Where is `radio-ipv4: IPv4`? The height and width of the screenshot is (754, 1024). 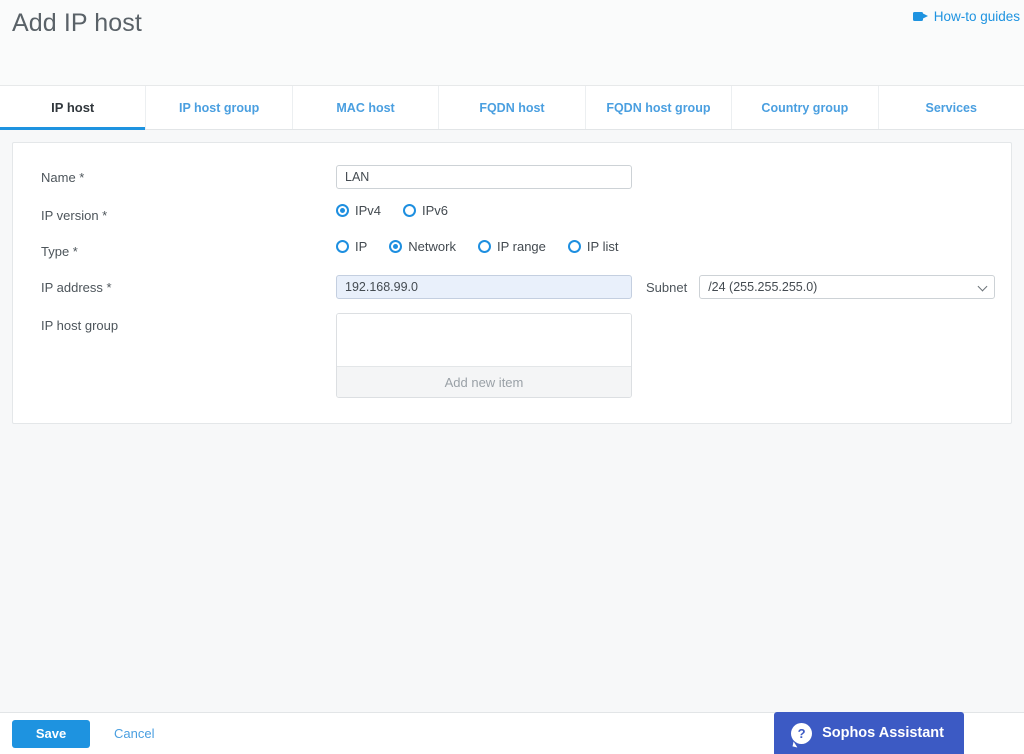 radio-ipv4: IPv4 is located at coordinates (358, 210).